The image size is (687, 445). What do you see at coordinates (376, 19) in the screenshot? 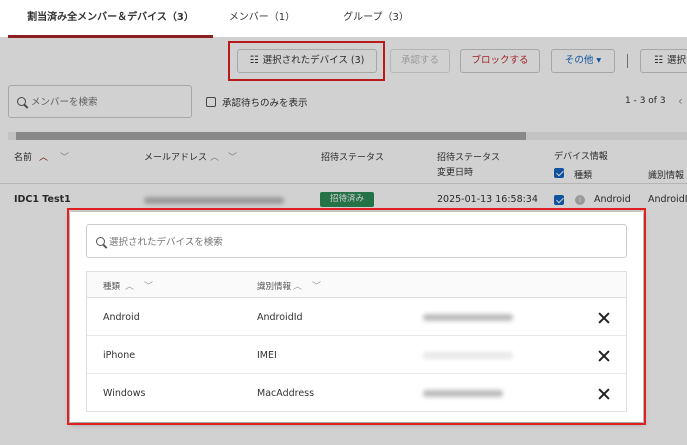
I see `tab-groups: グループ（3）` at bounding box center [376, 19].